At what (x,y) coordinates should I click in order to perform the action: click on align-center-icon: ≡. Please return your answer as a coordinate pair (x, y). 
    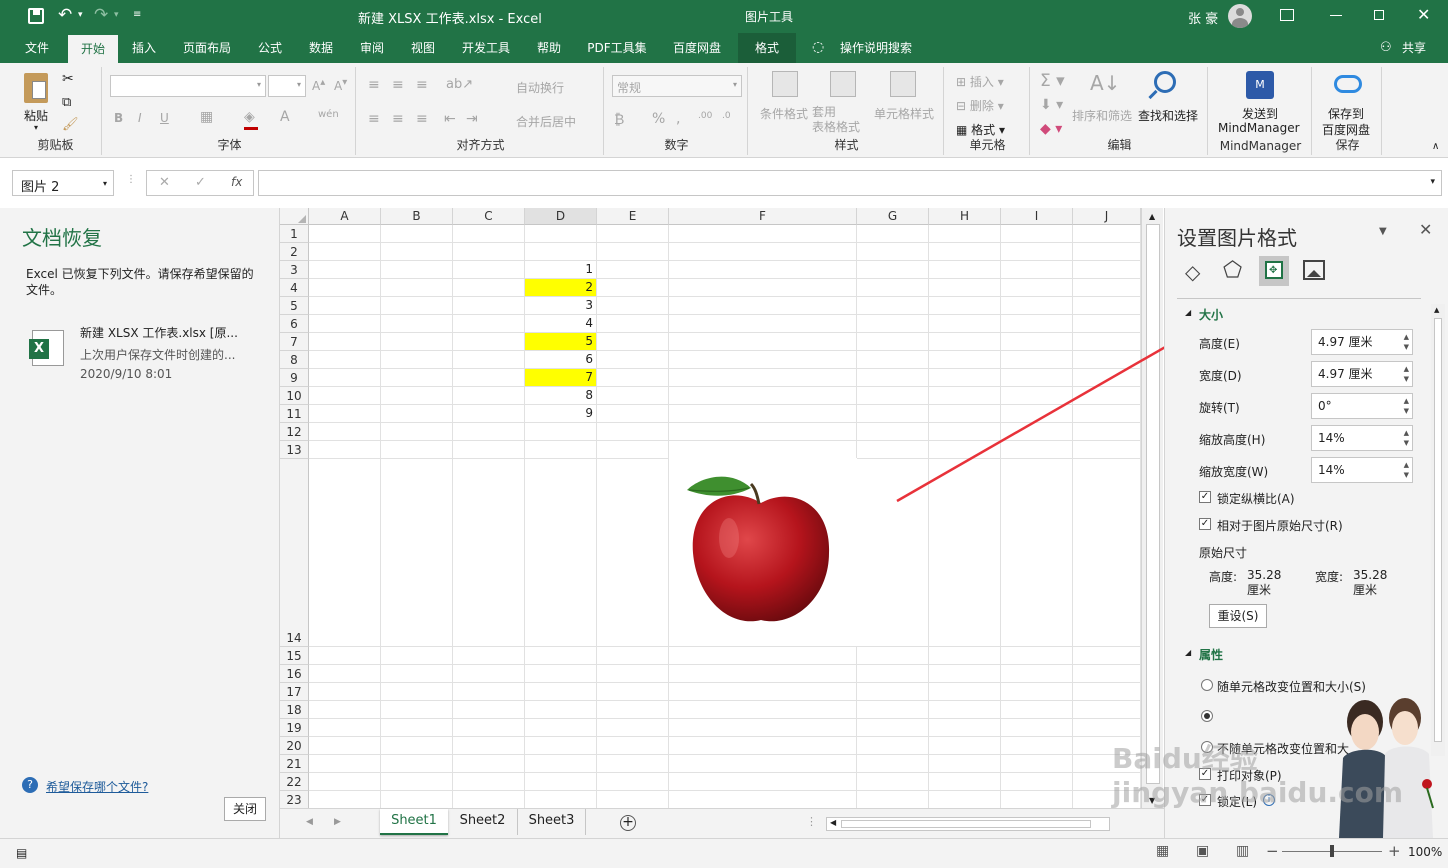
    Looking at the image, I should click on (398, 119).